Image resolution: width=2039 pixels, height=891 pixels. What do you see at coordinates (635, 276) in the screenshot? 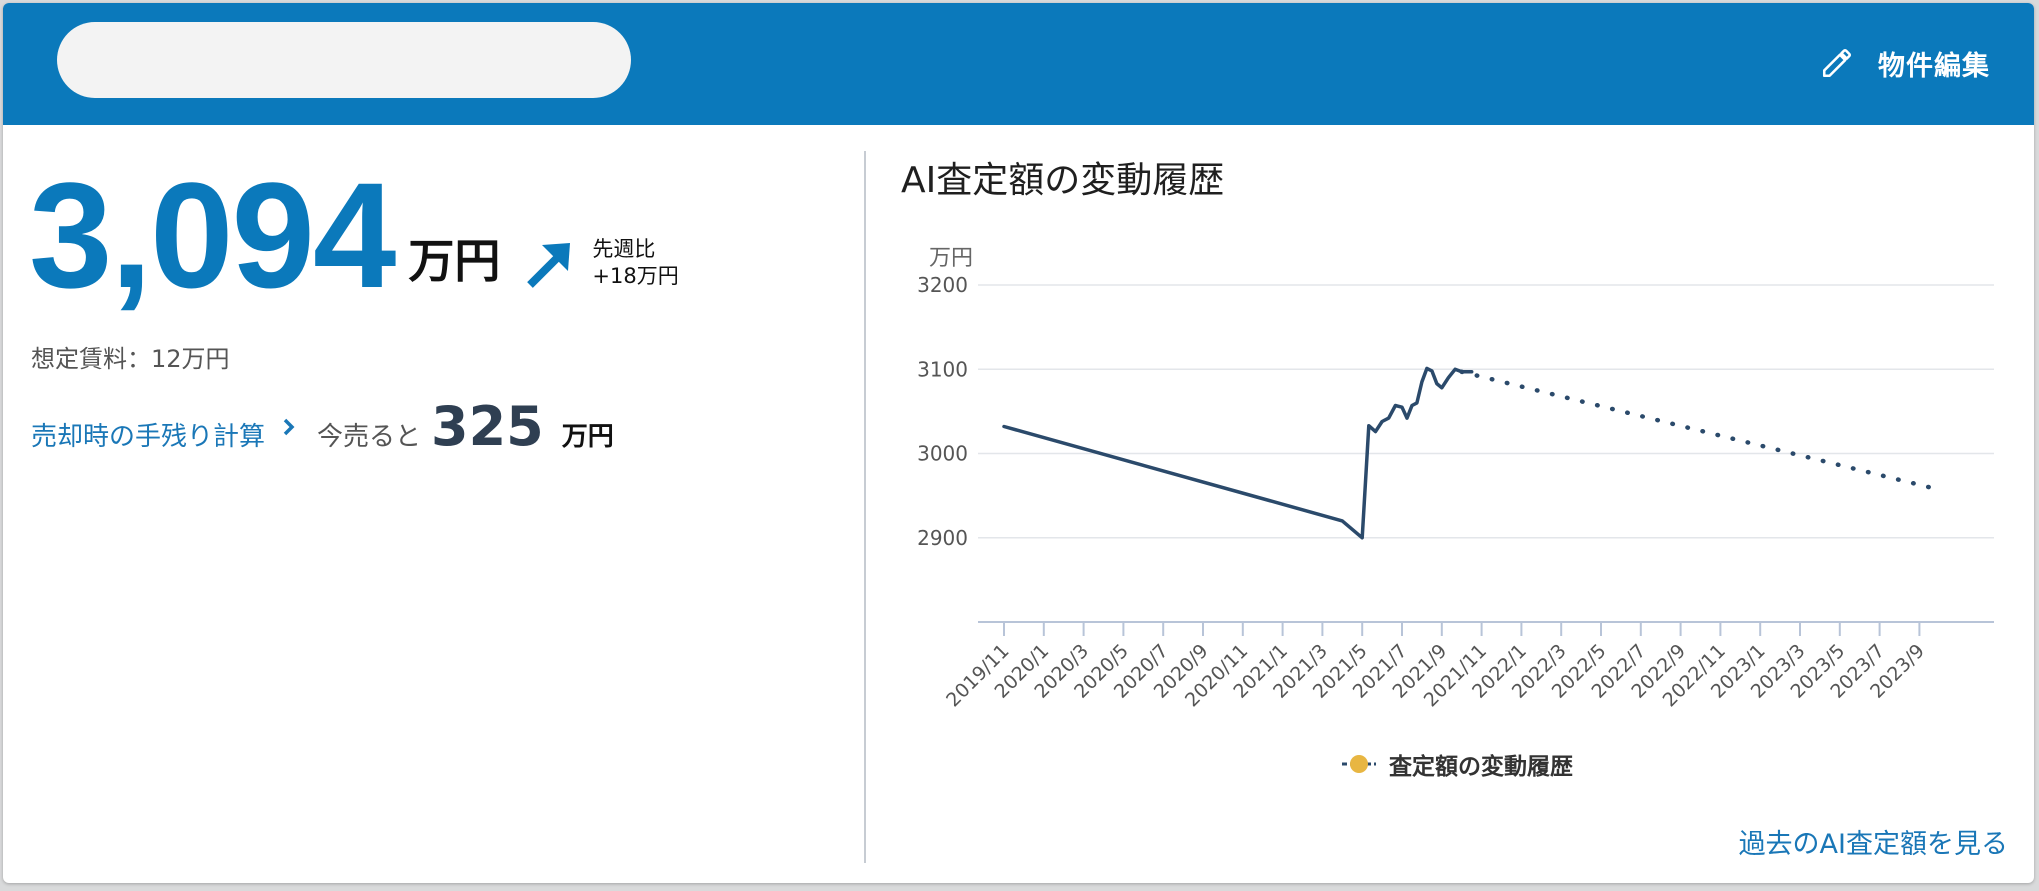
I see `trend-value: +18万円` at bounding box center [635, 276].